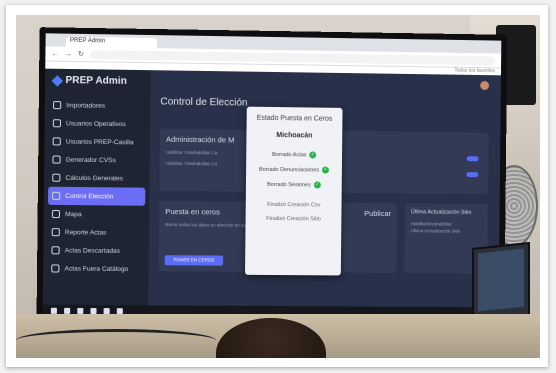 This screenshot has height=373, width=556. What do you see at coordinates (116, 340) in the screenshot?
I see `cables` at bounding box center [116, 340].